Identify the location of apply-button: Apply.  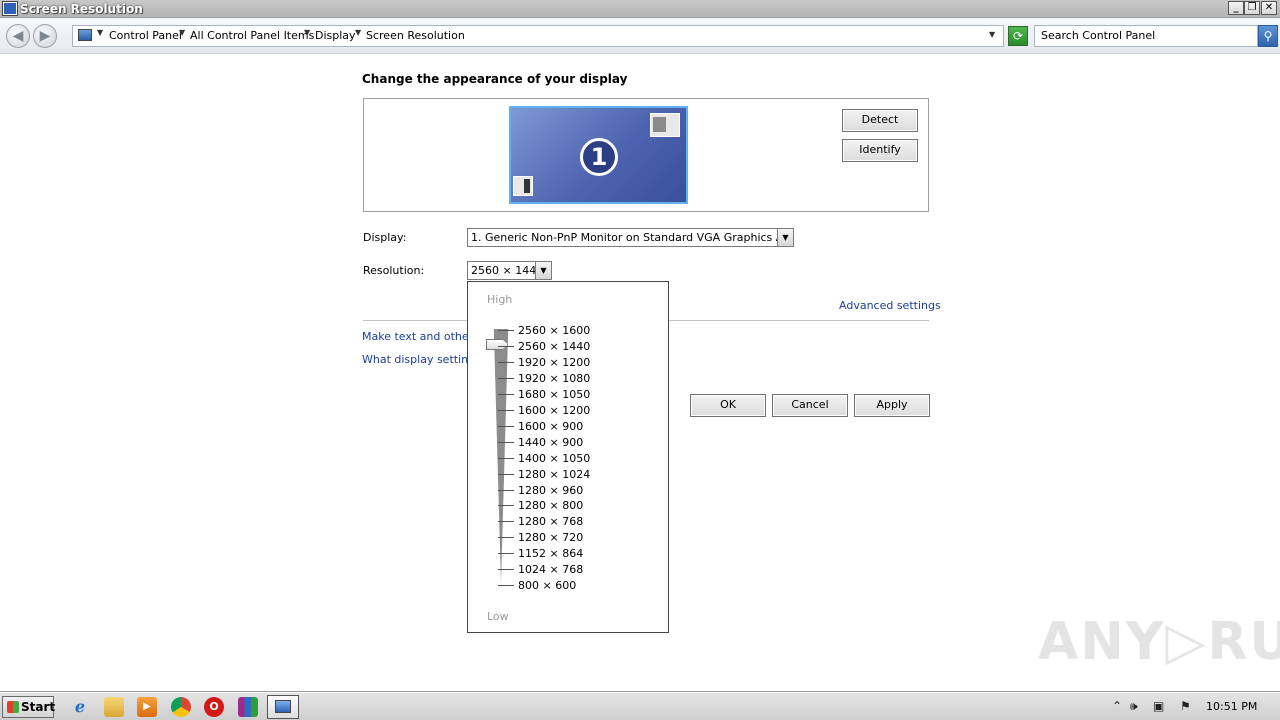
(892, 405).